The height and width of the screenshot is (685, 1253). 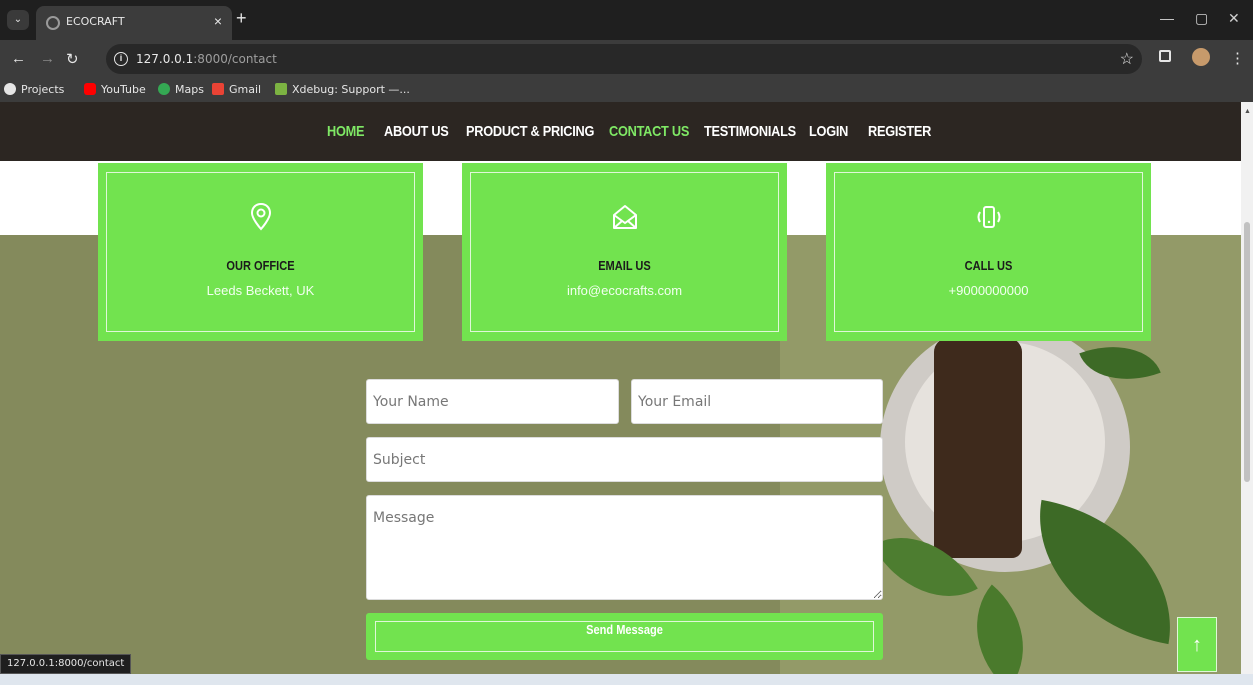 I want to click on amber-bottle, so click(x=978, y=448).